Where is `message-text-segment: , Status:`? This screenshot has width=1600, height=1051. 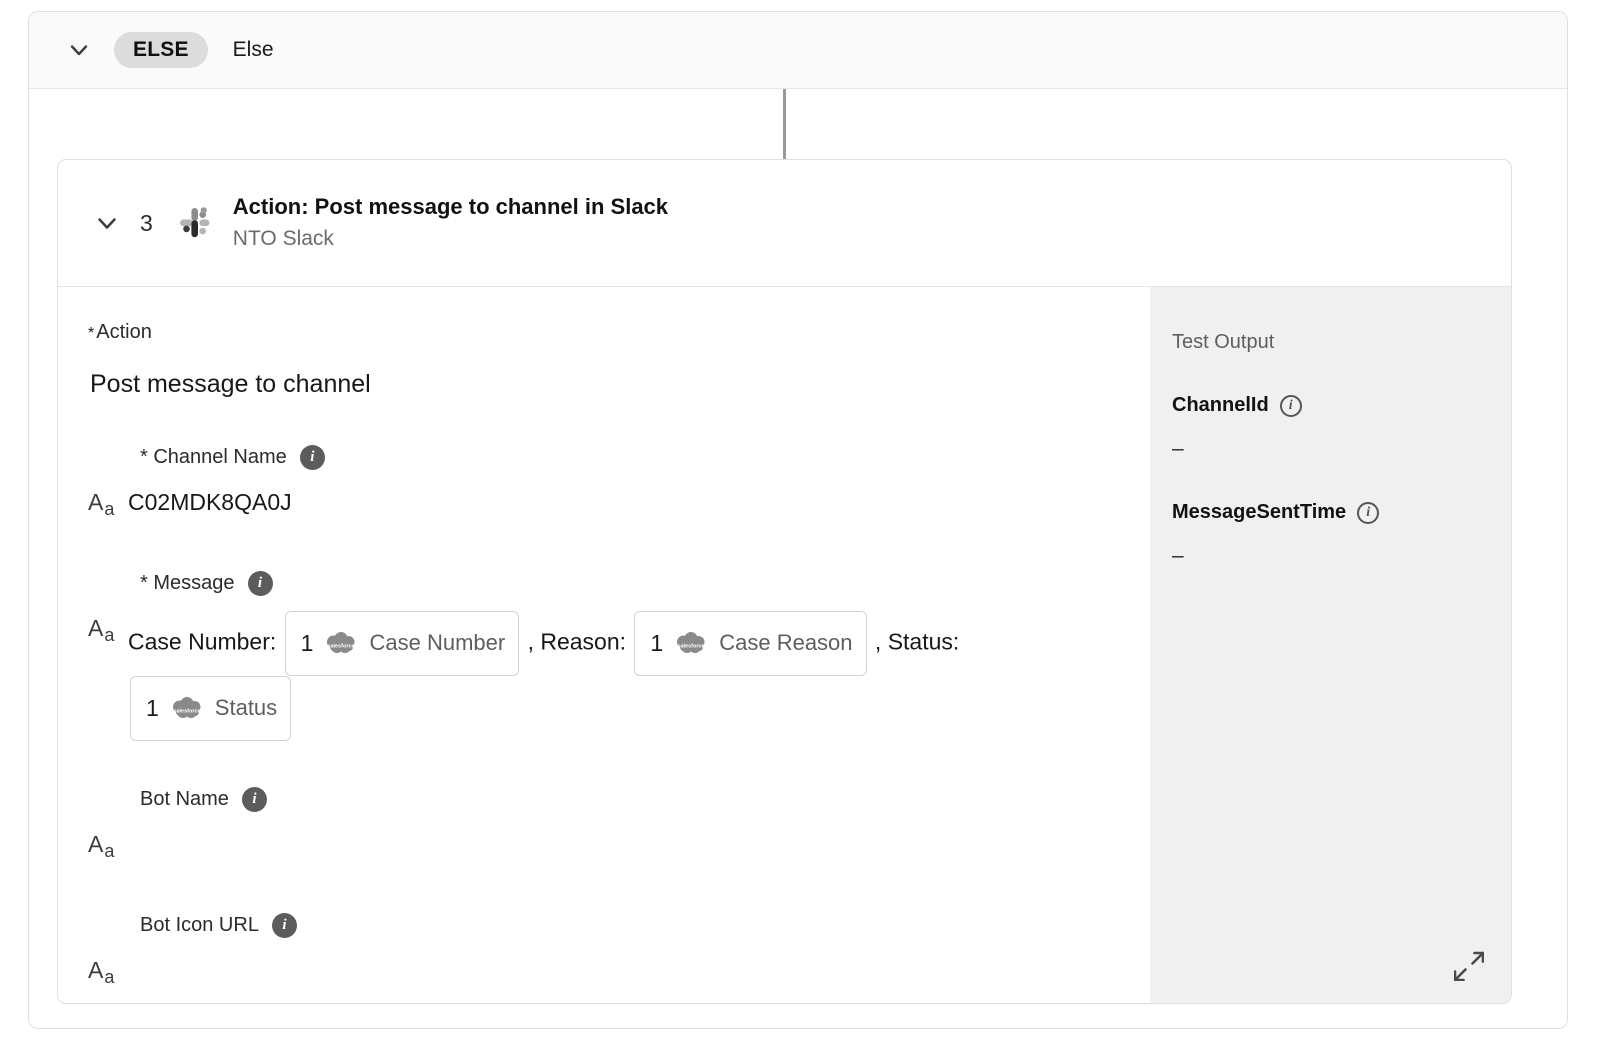
message-text-segment: , Status: is located at coordinates (917, 641).